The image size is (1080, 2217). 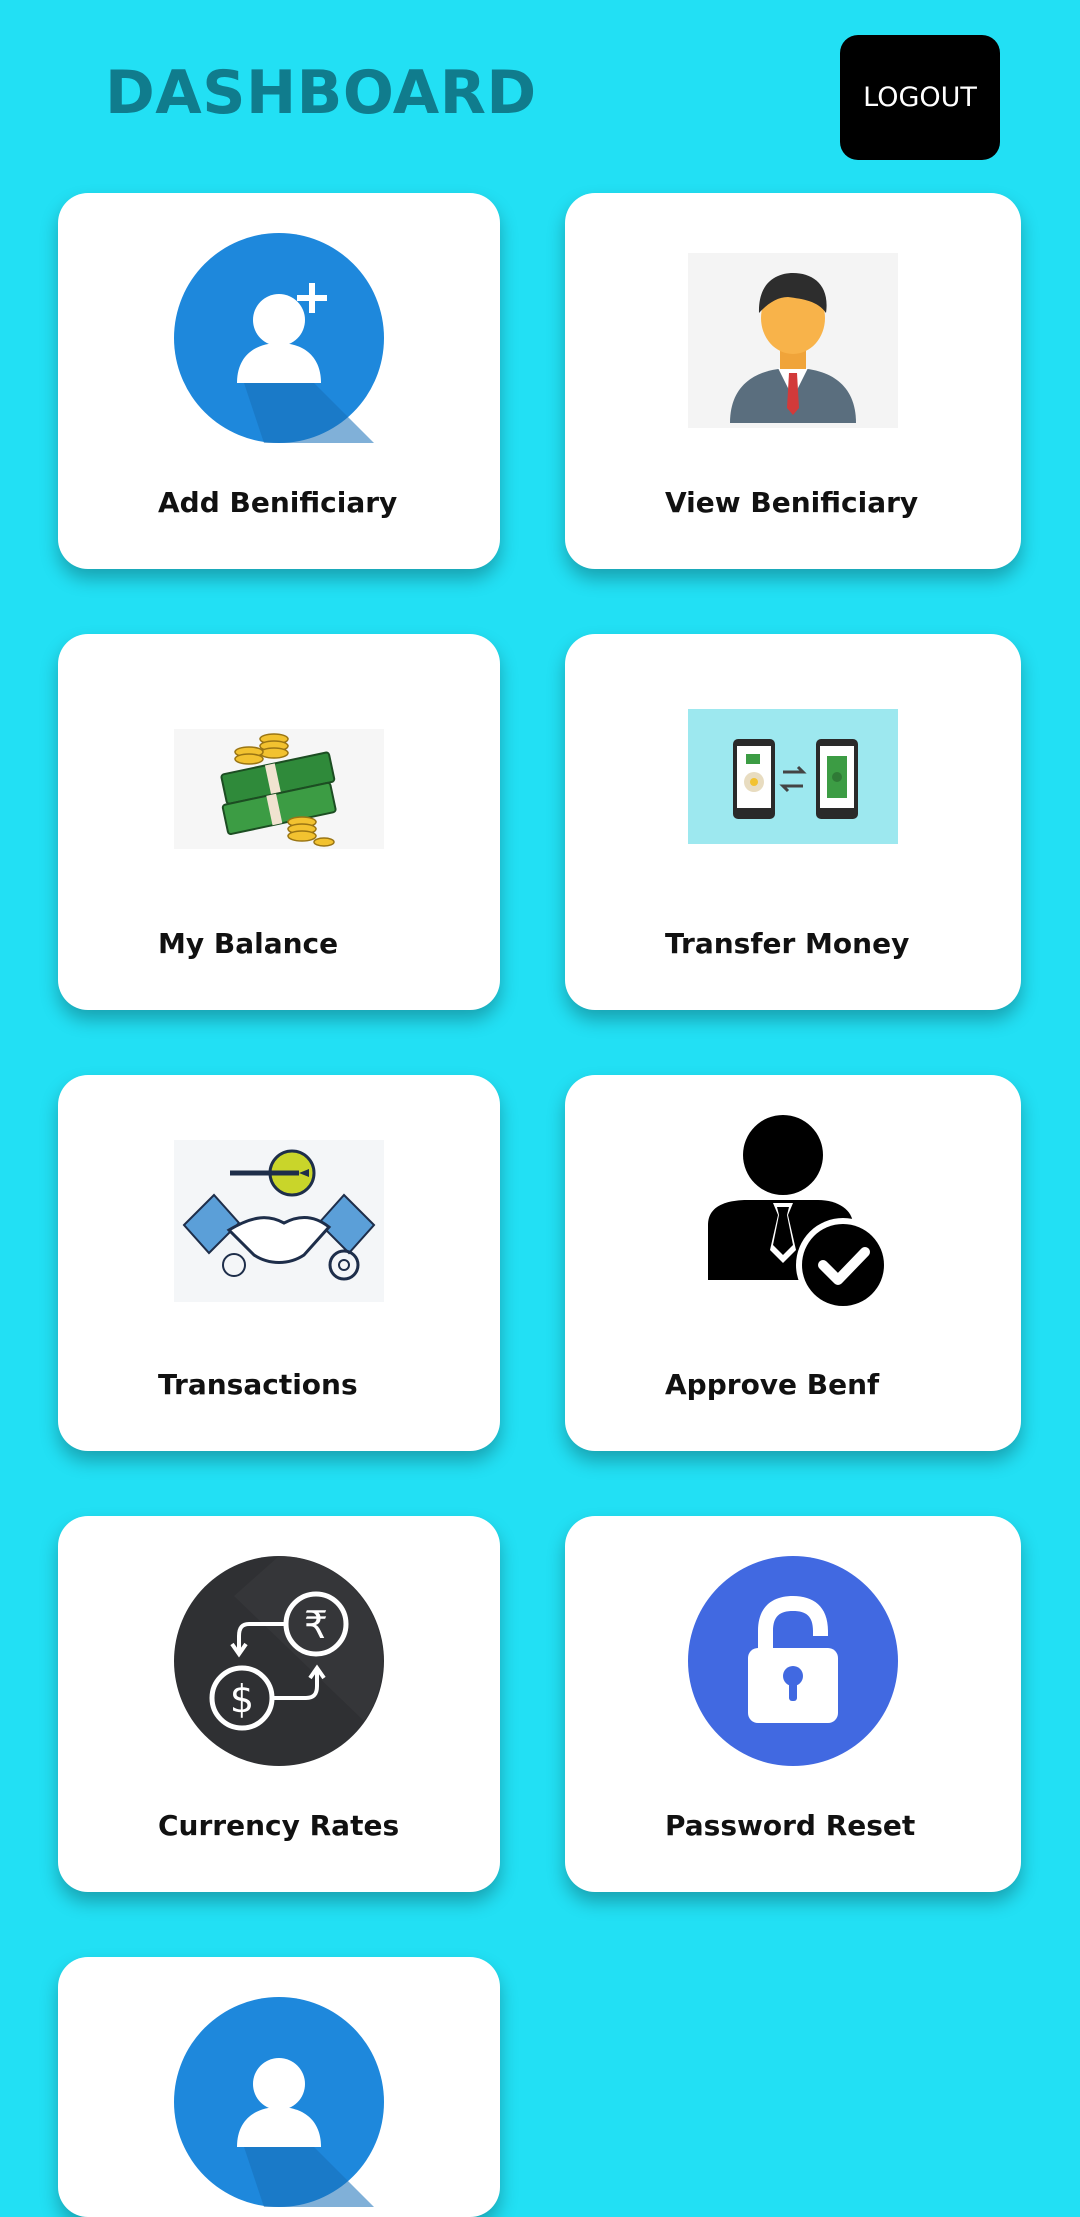 I want to click on handshake-icon, so click(x=279, y=1221).